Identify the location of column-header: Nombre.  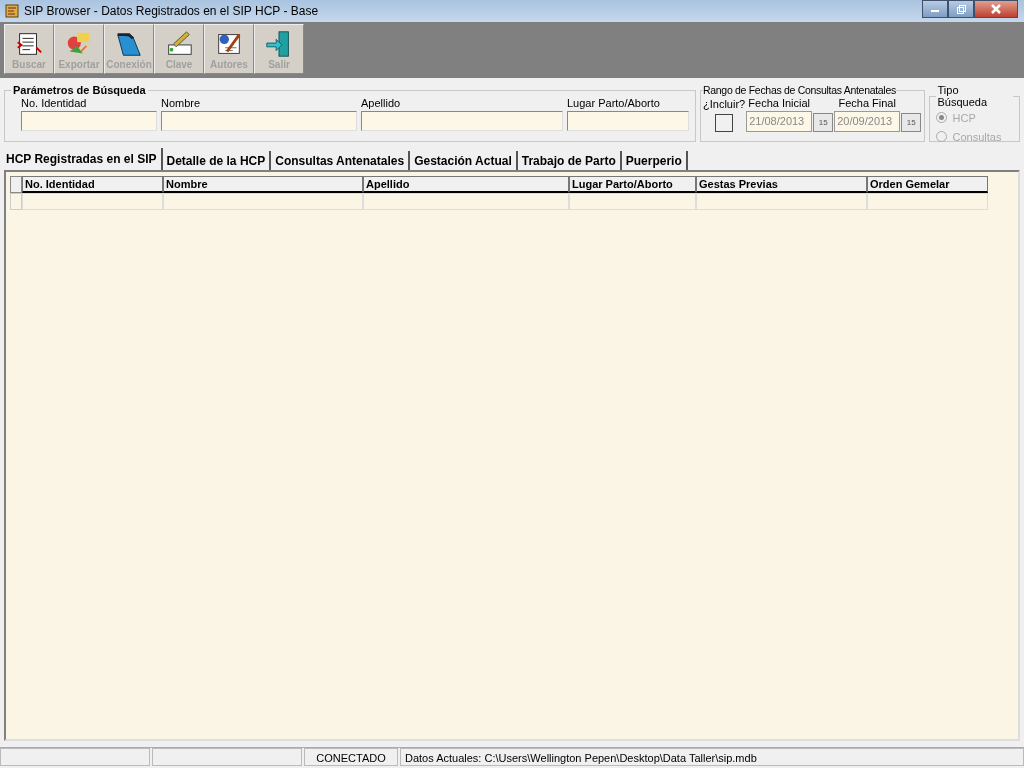
(263, 184).